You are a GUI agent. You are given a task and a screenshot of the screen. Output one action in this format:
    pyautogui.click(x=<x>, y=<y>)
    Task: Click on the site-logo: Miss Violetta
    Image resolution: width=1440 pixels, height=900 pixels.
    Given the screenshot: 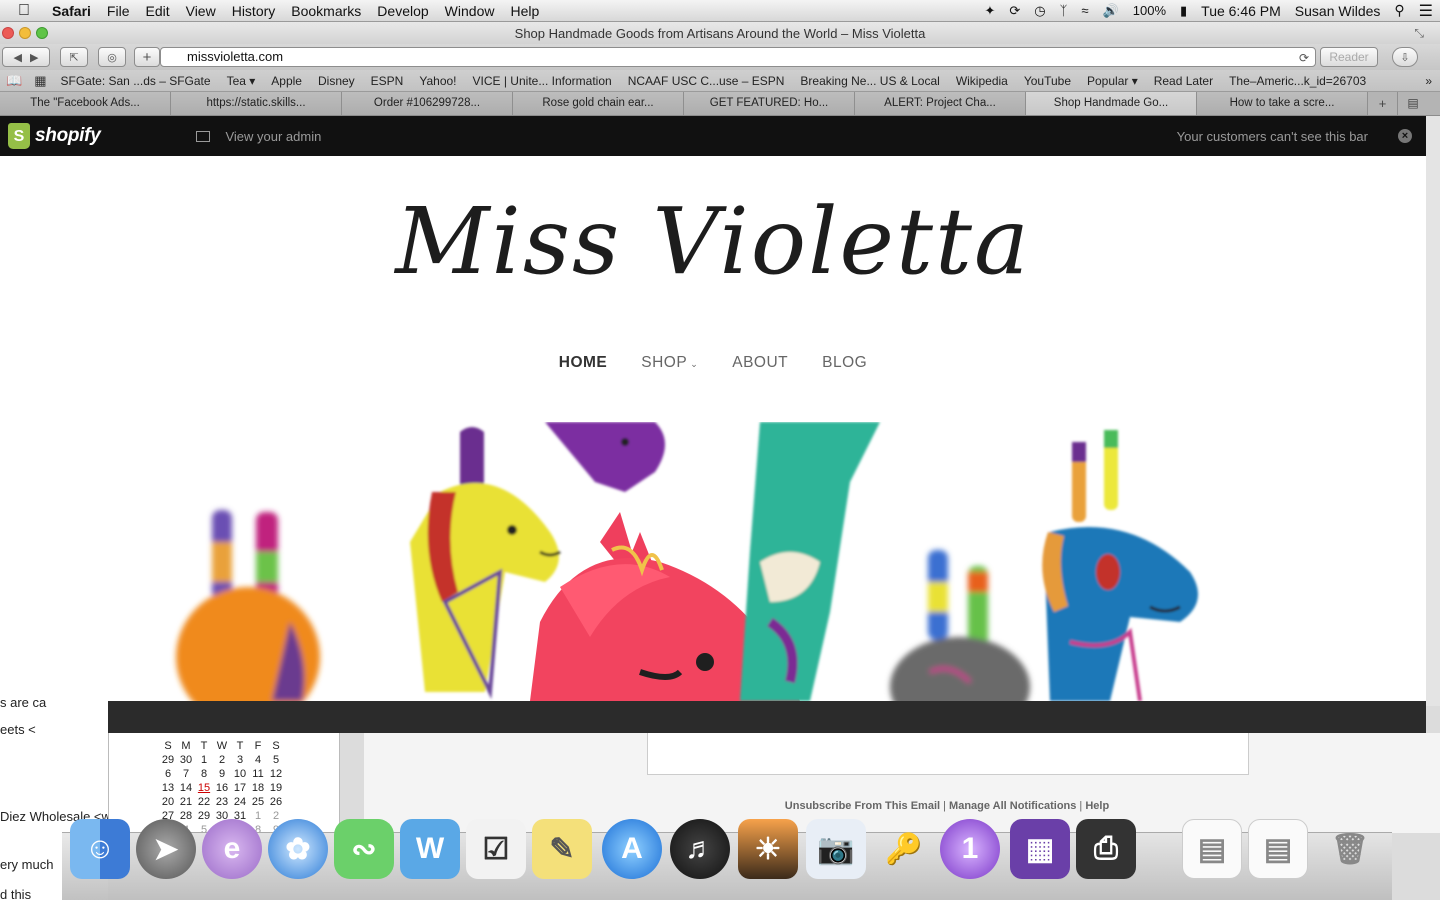 What is the action you would take?
    pyautogui.click(x=713, y=242)
    